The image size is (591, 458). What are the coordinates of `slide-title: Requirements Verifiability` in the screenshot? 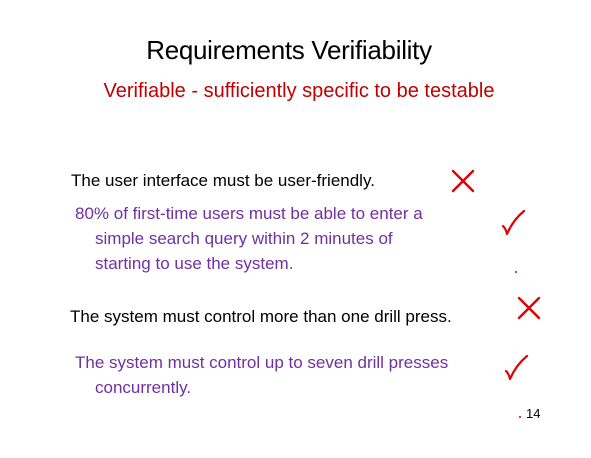 It's located at (289, 50).